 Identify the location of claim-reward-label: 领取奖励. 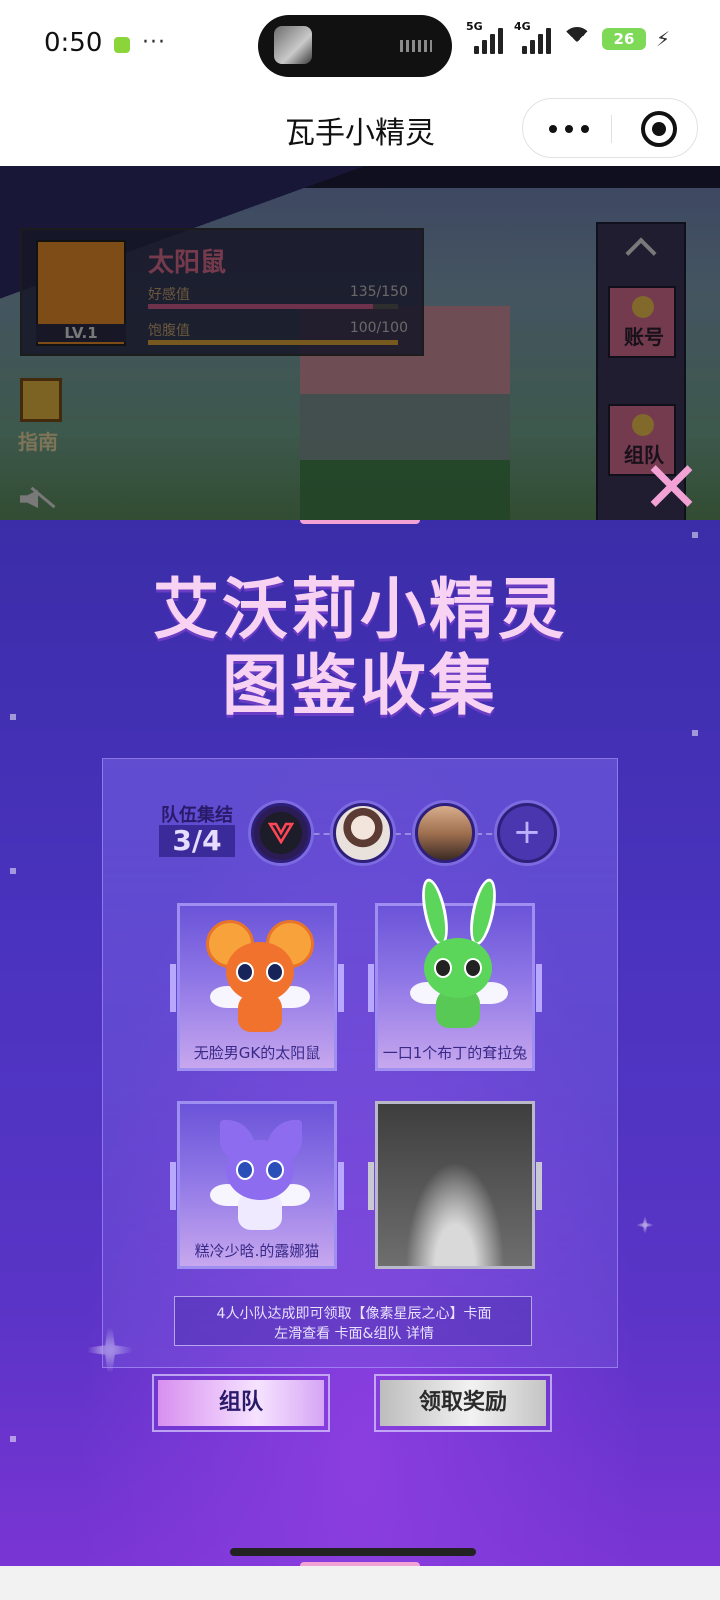
(463, 1403).